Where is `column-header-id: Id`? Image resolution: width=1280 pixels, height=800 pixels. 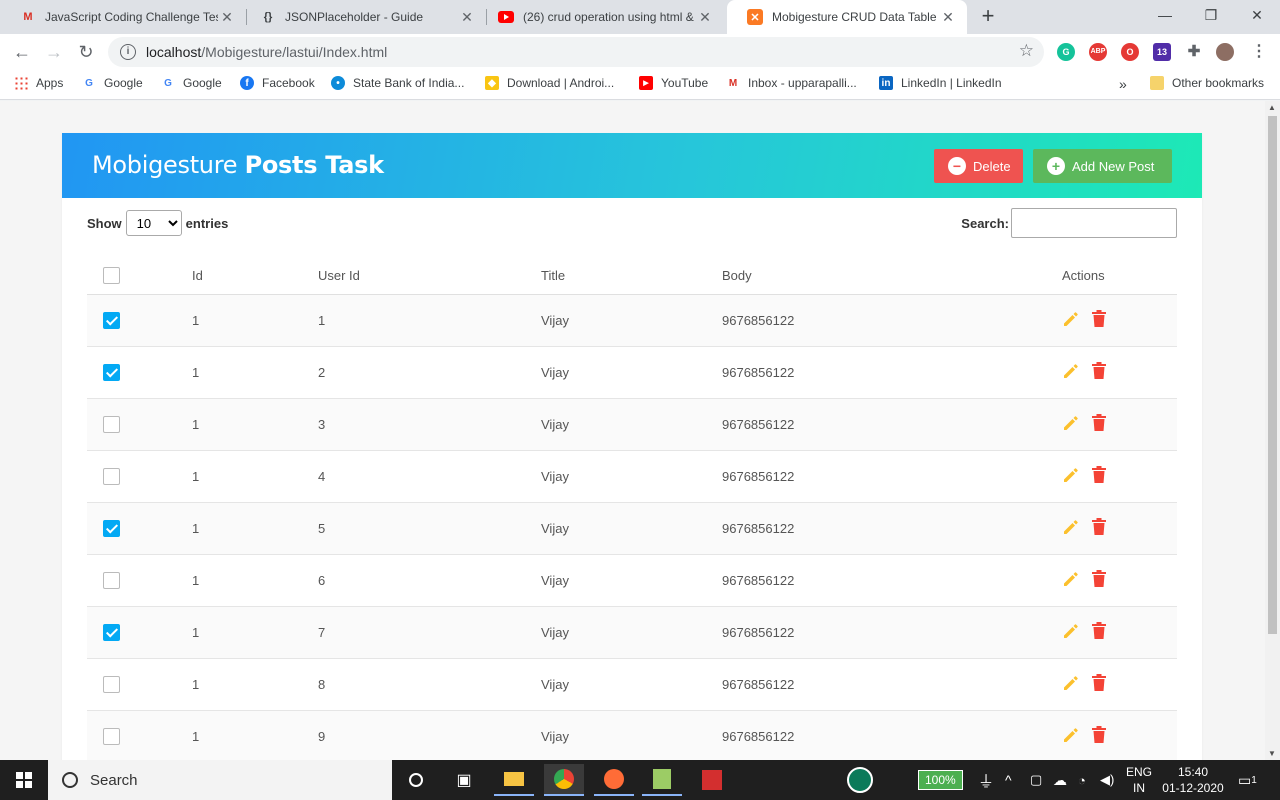 column-header-id: Id is located at coordinates (255, 281).